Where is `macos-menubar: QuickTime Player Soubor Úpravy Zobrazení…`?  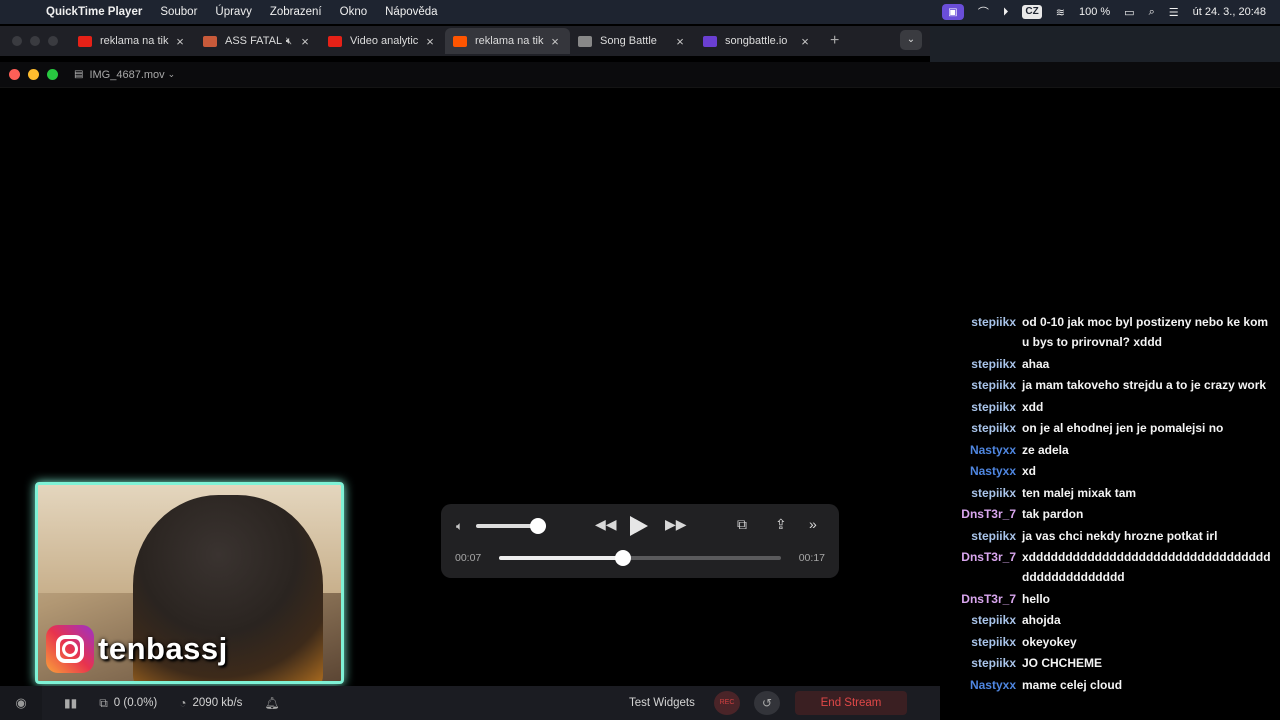 macos-menubar: QuickTime Player Soubor Úpravy Zobrazení… is located at coordinates (640, 12).